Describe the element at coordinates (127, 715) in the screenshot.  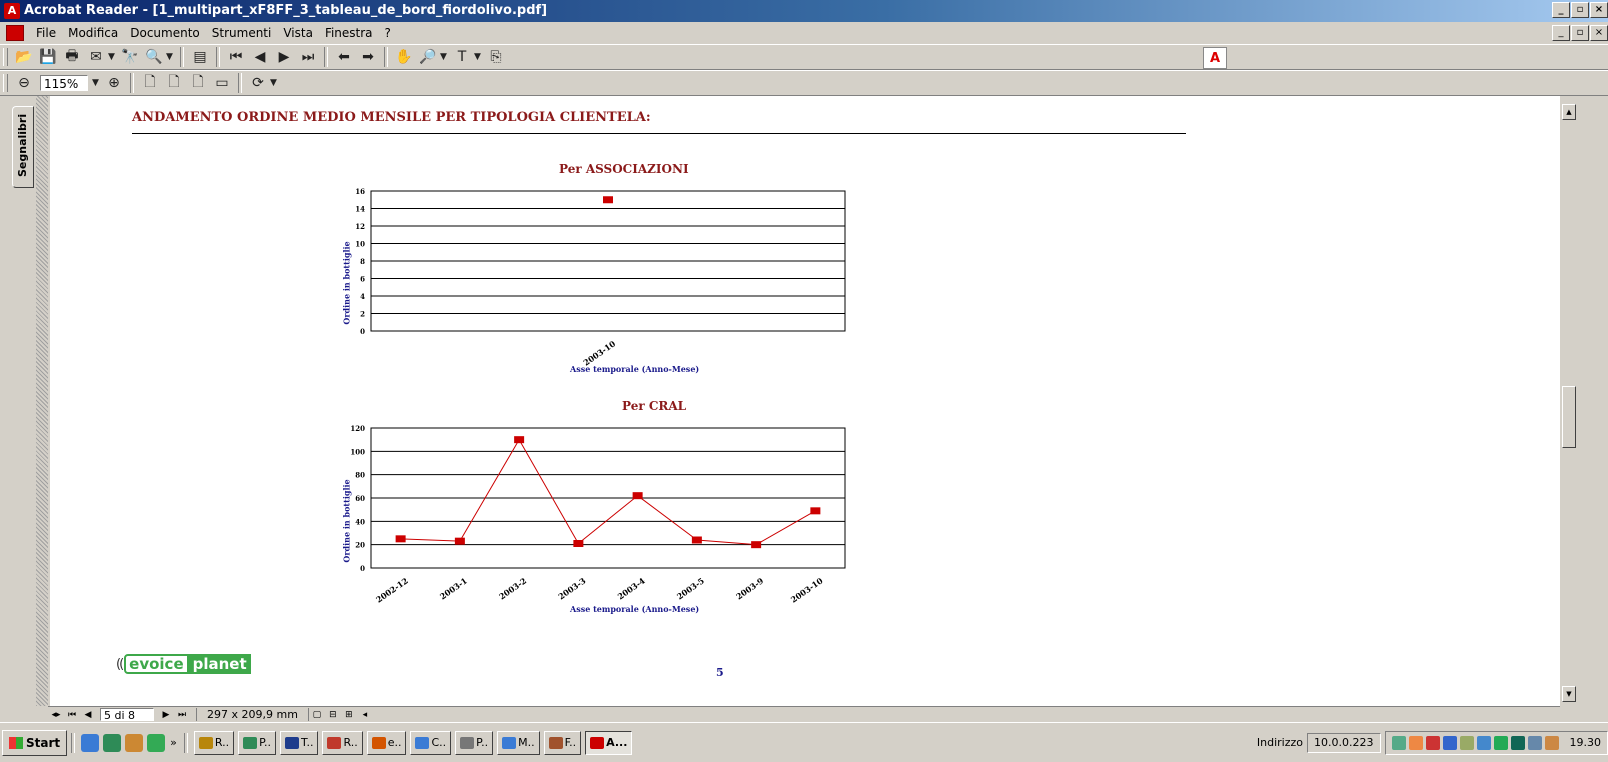
I see `page-indicator: 5 di 8` at that location.